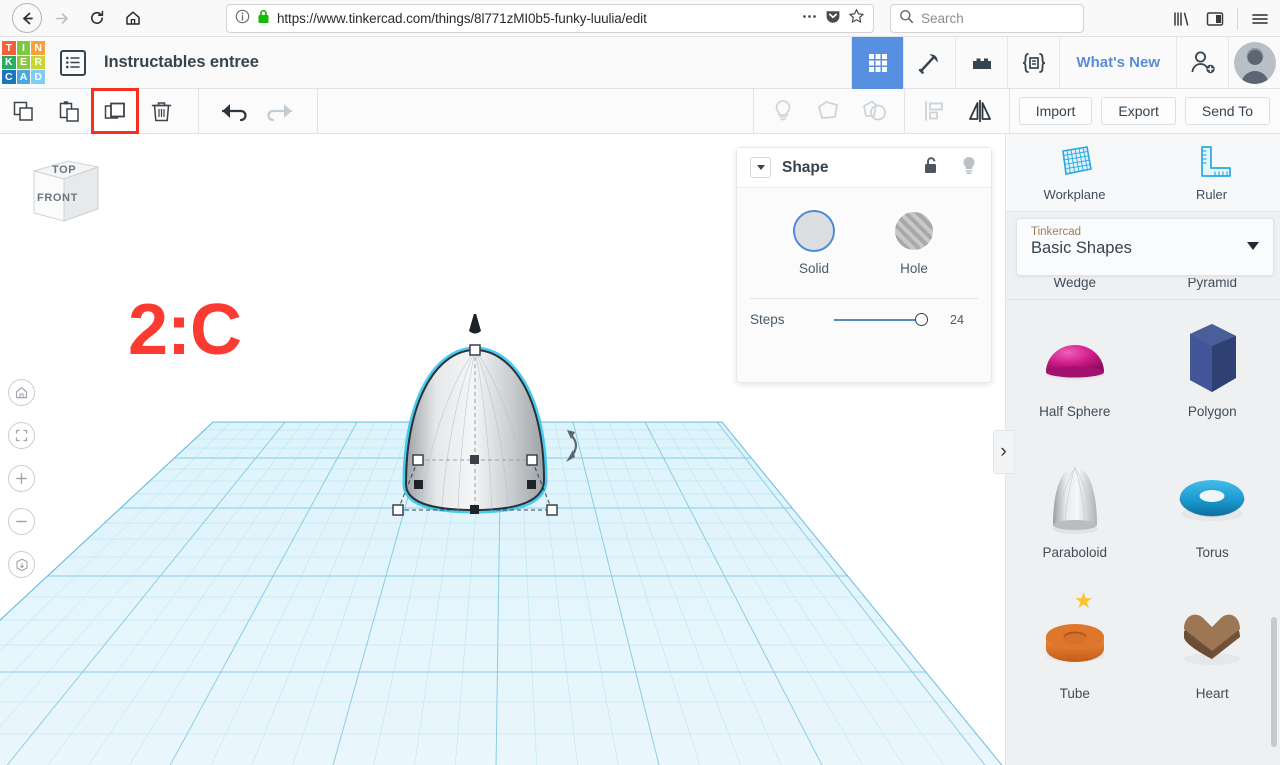  I want to click on search-input: Search, so click(942, 18).